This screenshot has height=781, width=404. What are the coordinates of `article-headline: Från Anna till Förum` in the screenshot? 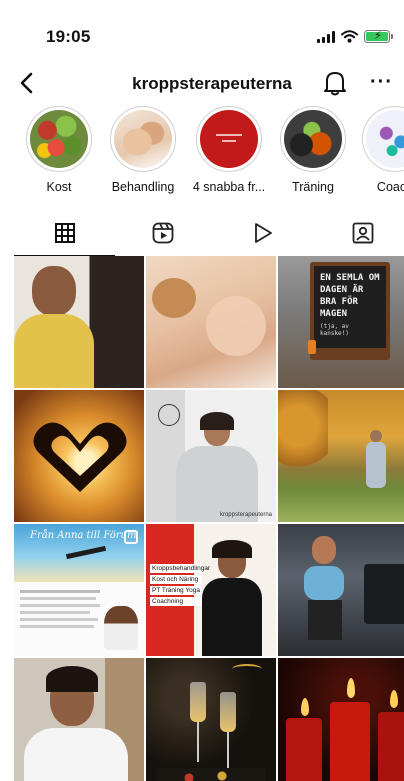 It's located at (83, 535).